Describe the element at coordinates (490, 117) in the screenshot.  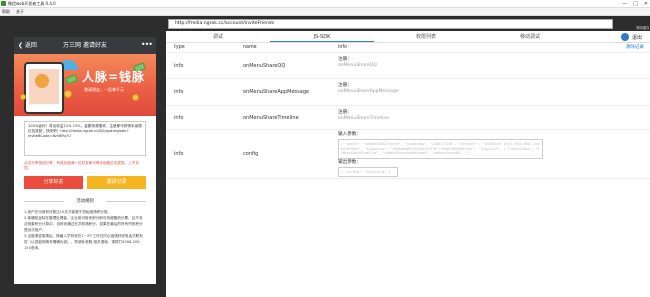
I see `row-info: 注册： onMenuShareTimeline` at that location.